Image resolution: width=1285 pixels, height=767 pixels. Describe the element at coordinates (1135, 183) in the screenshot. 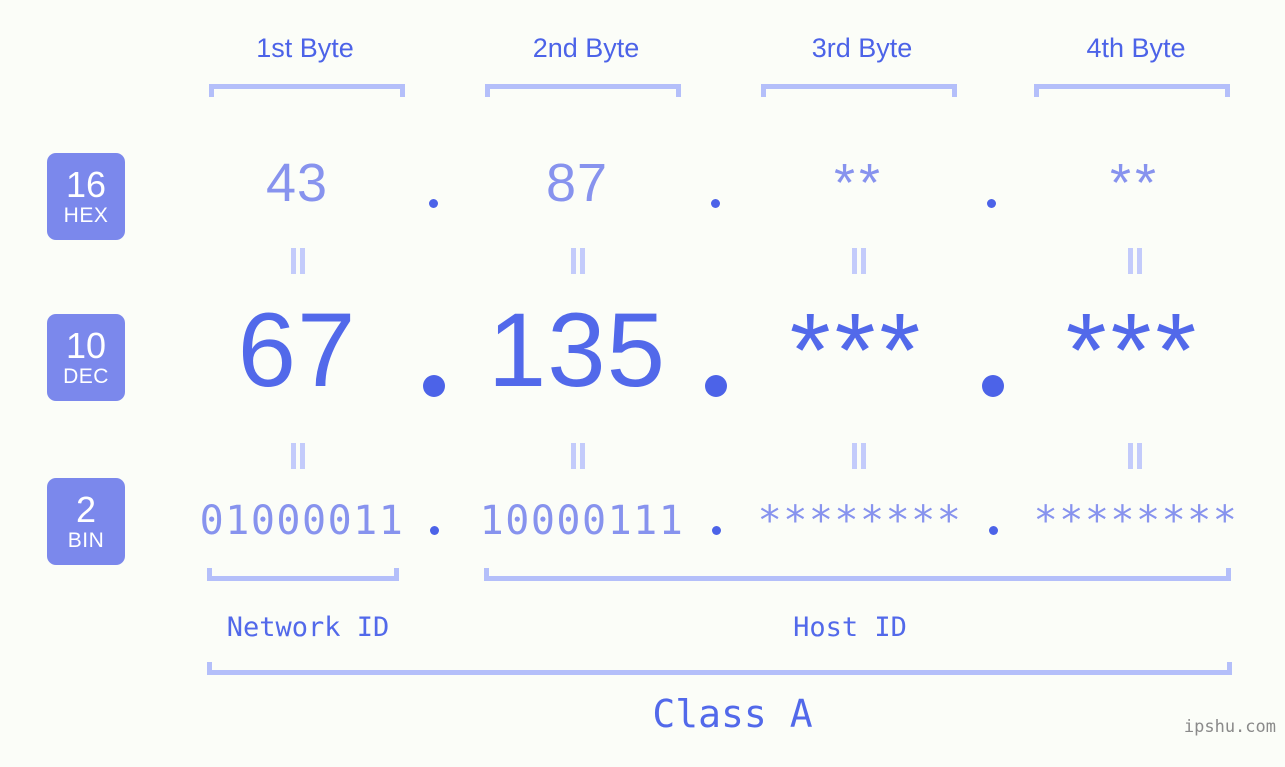

I see `hex-byte-4: **` at that location.